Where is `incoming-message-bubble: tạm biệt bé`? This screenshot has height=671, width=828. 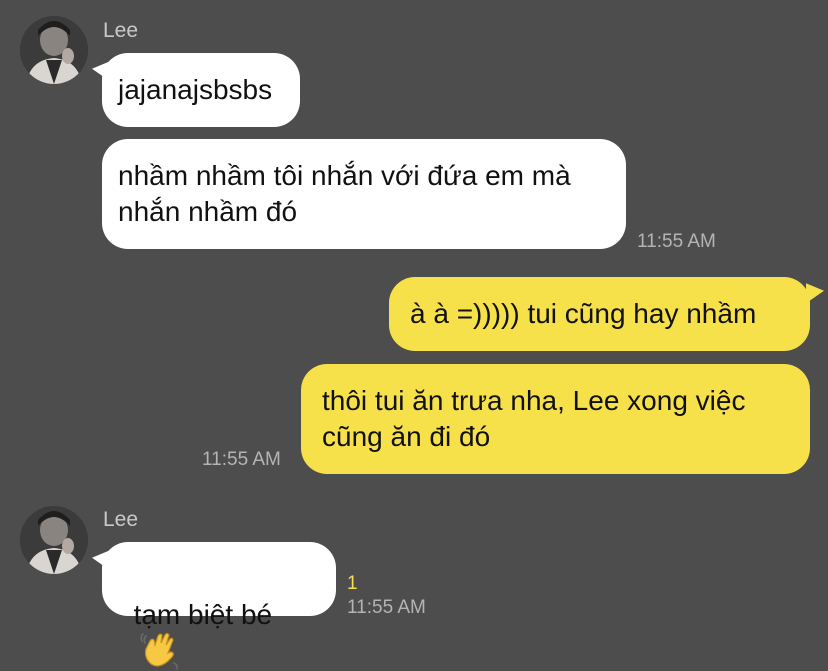
incoming-message-bubble: tạm biệt bé is located at coordinates (219, 606).